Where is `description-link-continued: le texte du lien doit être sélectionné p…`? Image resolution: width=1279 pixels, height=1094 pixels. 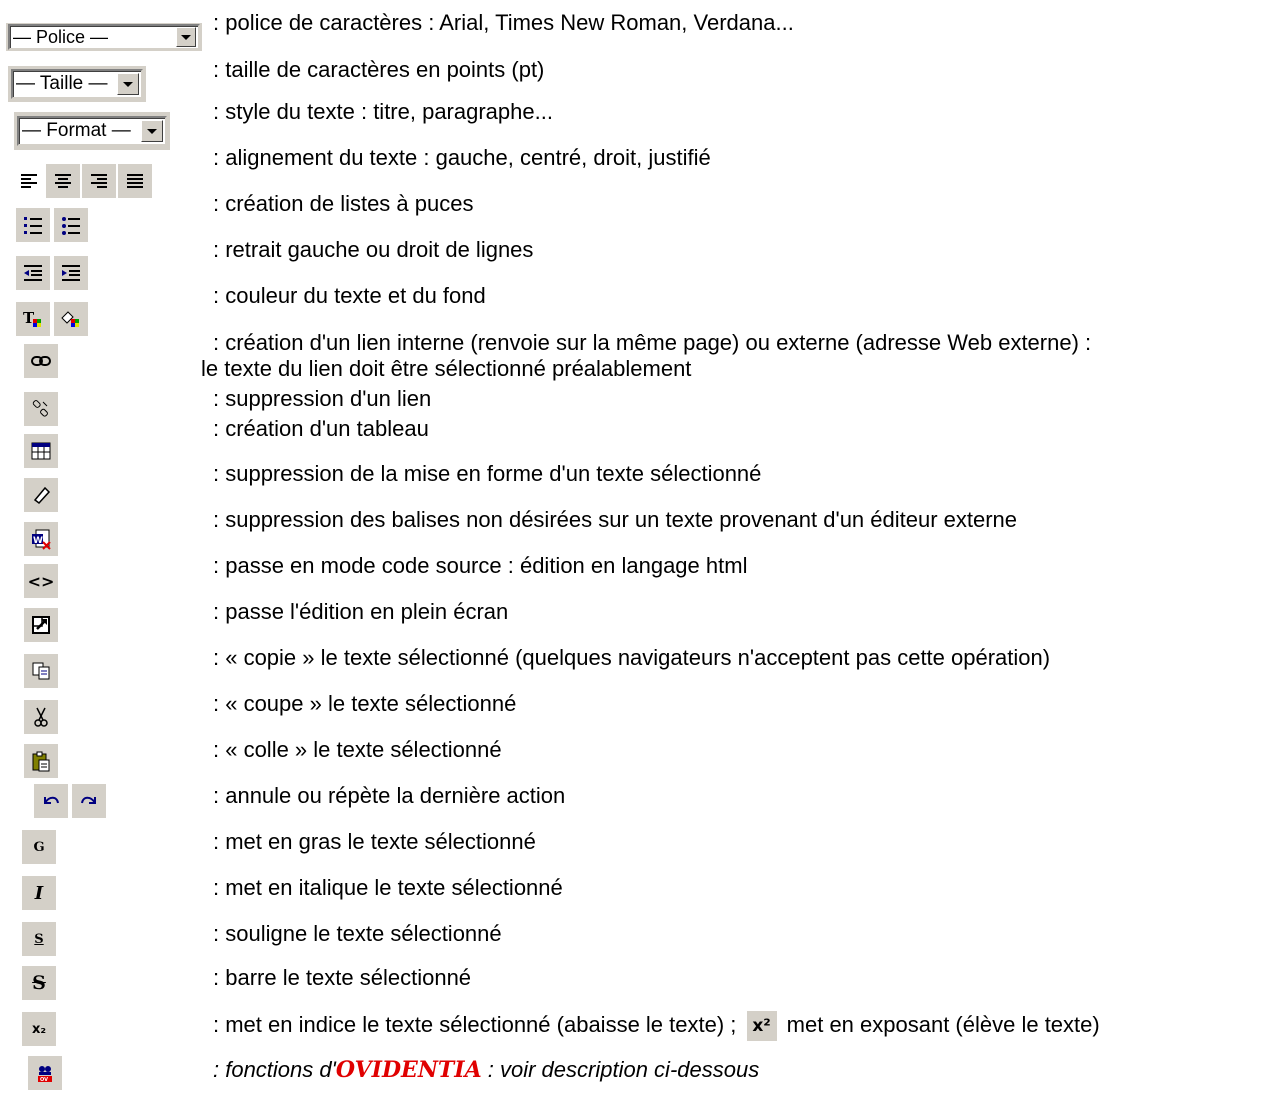 description-link-continued: le texte du lien doit être sélectionné p… is located at coordinates (446, 368).